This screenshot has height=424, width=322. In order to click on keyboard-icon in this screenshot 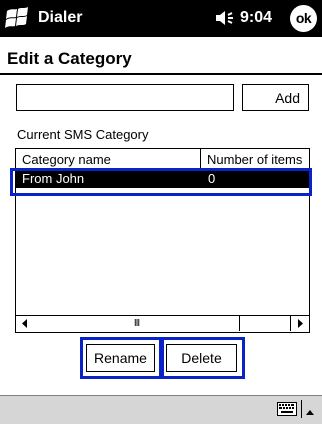, I will do `click(287, 409)`.